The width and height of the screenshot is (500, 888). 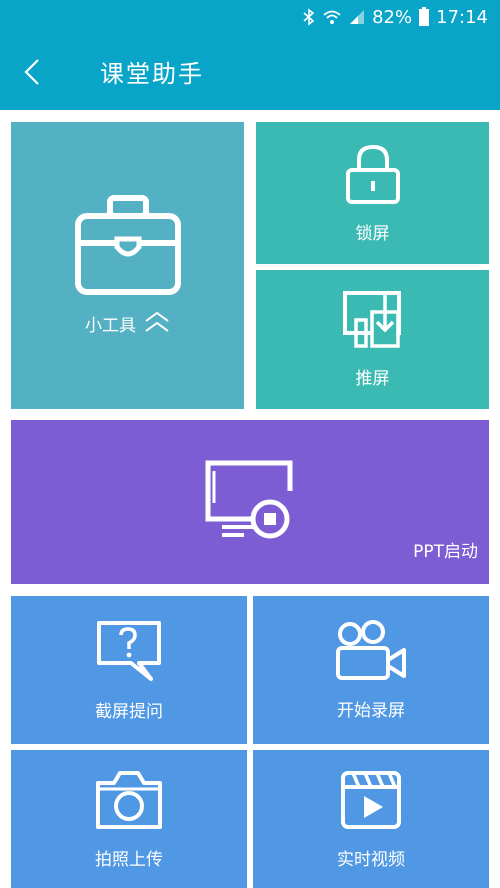 What do you see at coordinates (157, 324) in the screenshot?
I see `chevron-up-icon` at bounding box center [157, 324].